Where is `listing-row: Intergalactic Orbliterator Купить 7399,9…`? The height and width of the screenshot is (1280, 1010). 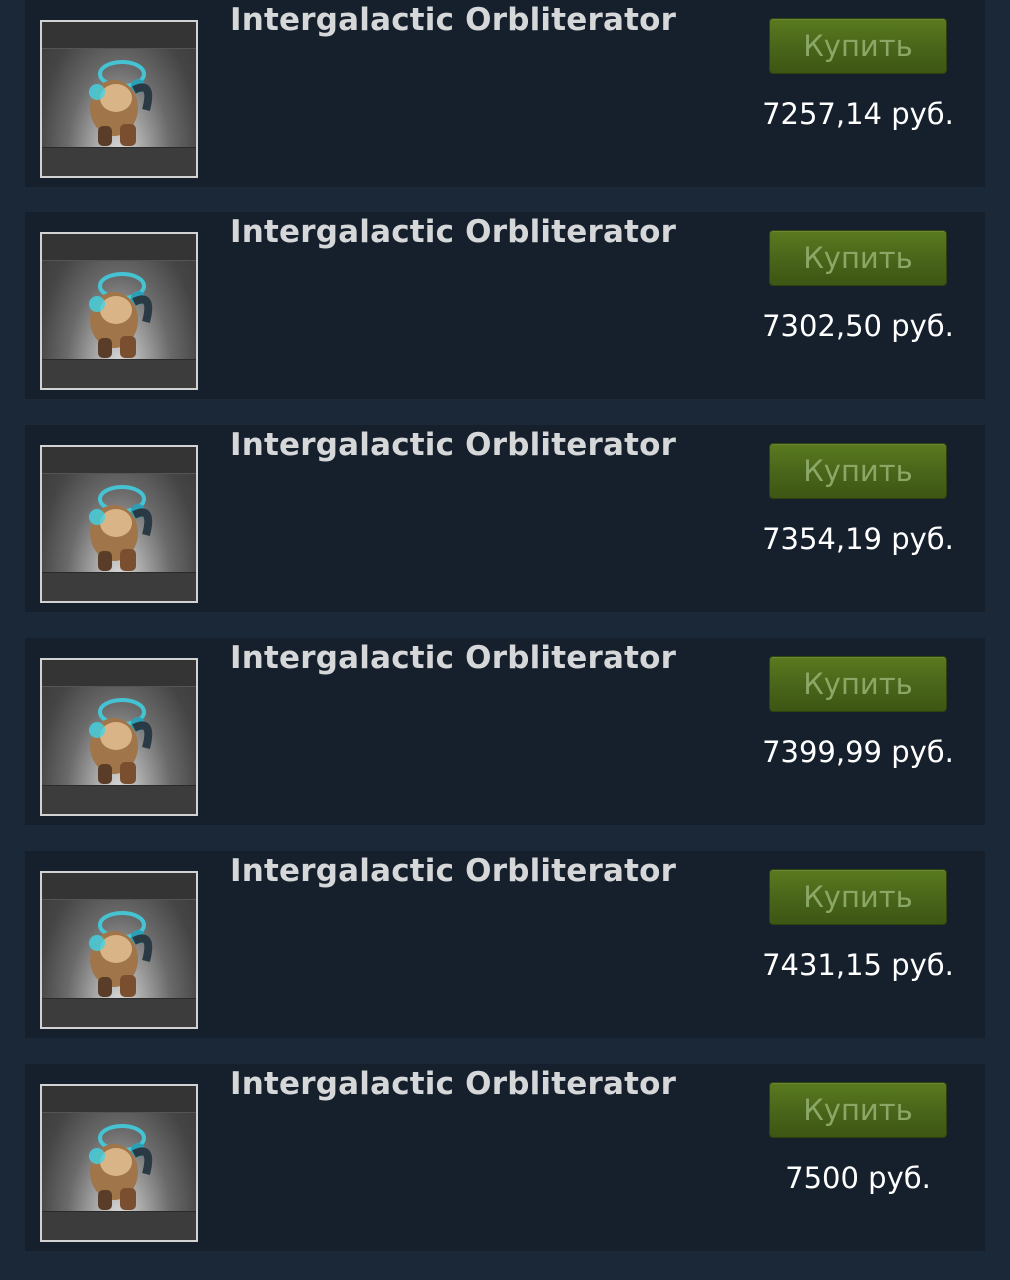 listing-row: Intergalactic Orbliterator Купить 7399,9… is located at coordinates (505, 731).